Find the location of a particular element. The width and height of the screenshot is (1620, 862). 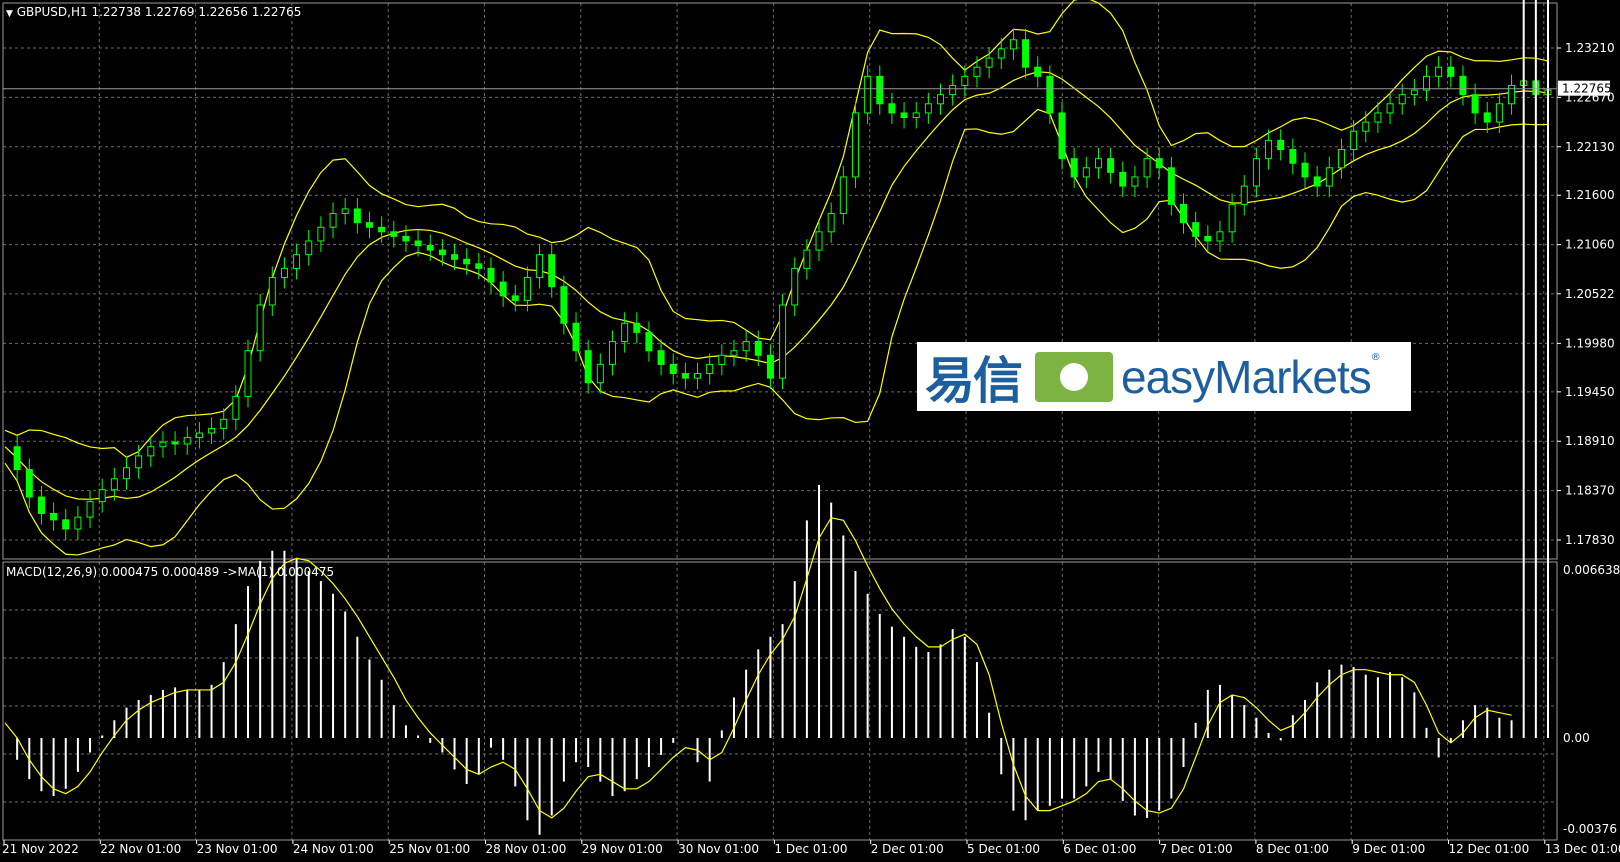

time-tick-label: 9 Dec 01:00 is located at coordinates (1388, 849).